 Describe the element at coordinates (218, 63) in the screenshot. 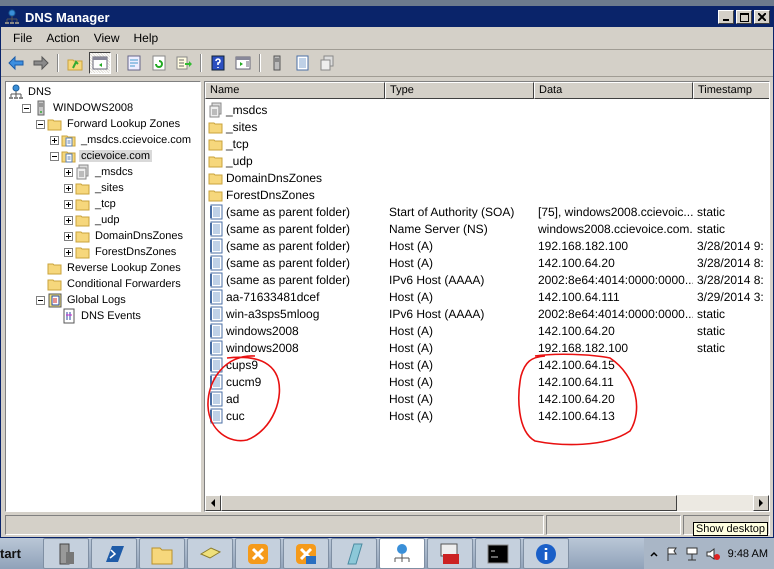

I see `help-icon` at that location.